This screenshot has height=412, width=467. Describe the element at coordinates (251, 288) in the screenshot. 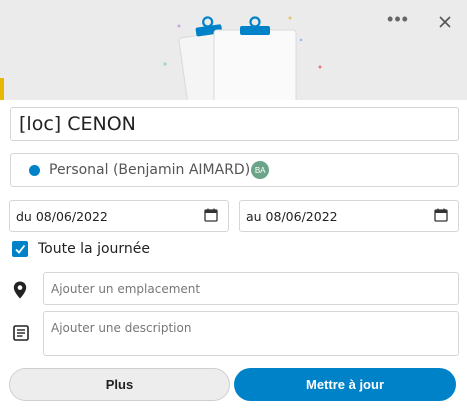

I see `location-input: Ajouter un emplacement` at that location.